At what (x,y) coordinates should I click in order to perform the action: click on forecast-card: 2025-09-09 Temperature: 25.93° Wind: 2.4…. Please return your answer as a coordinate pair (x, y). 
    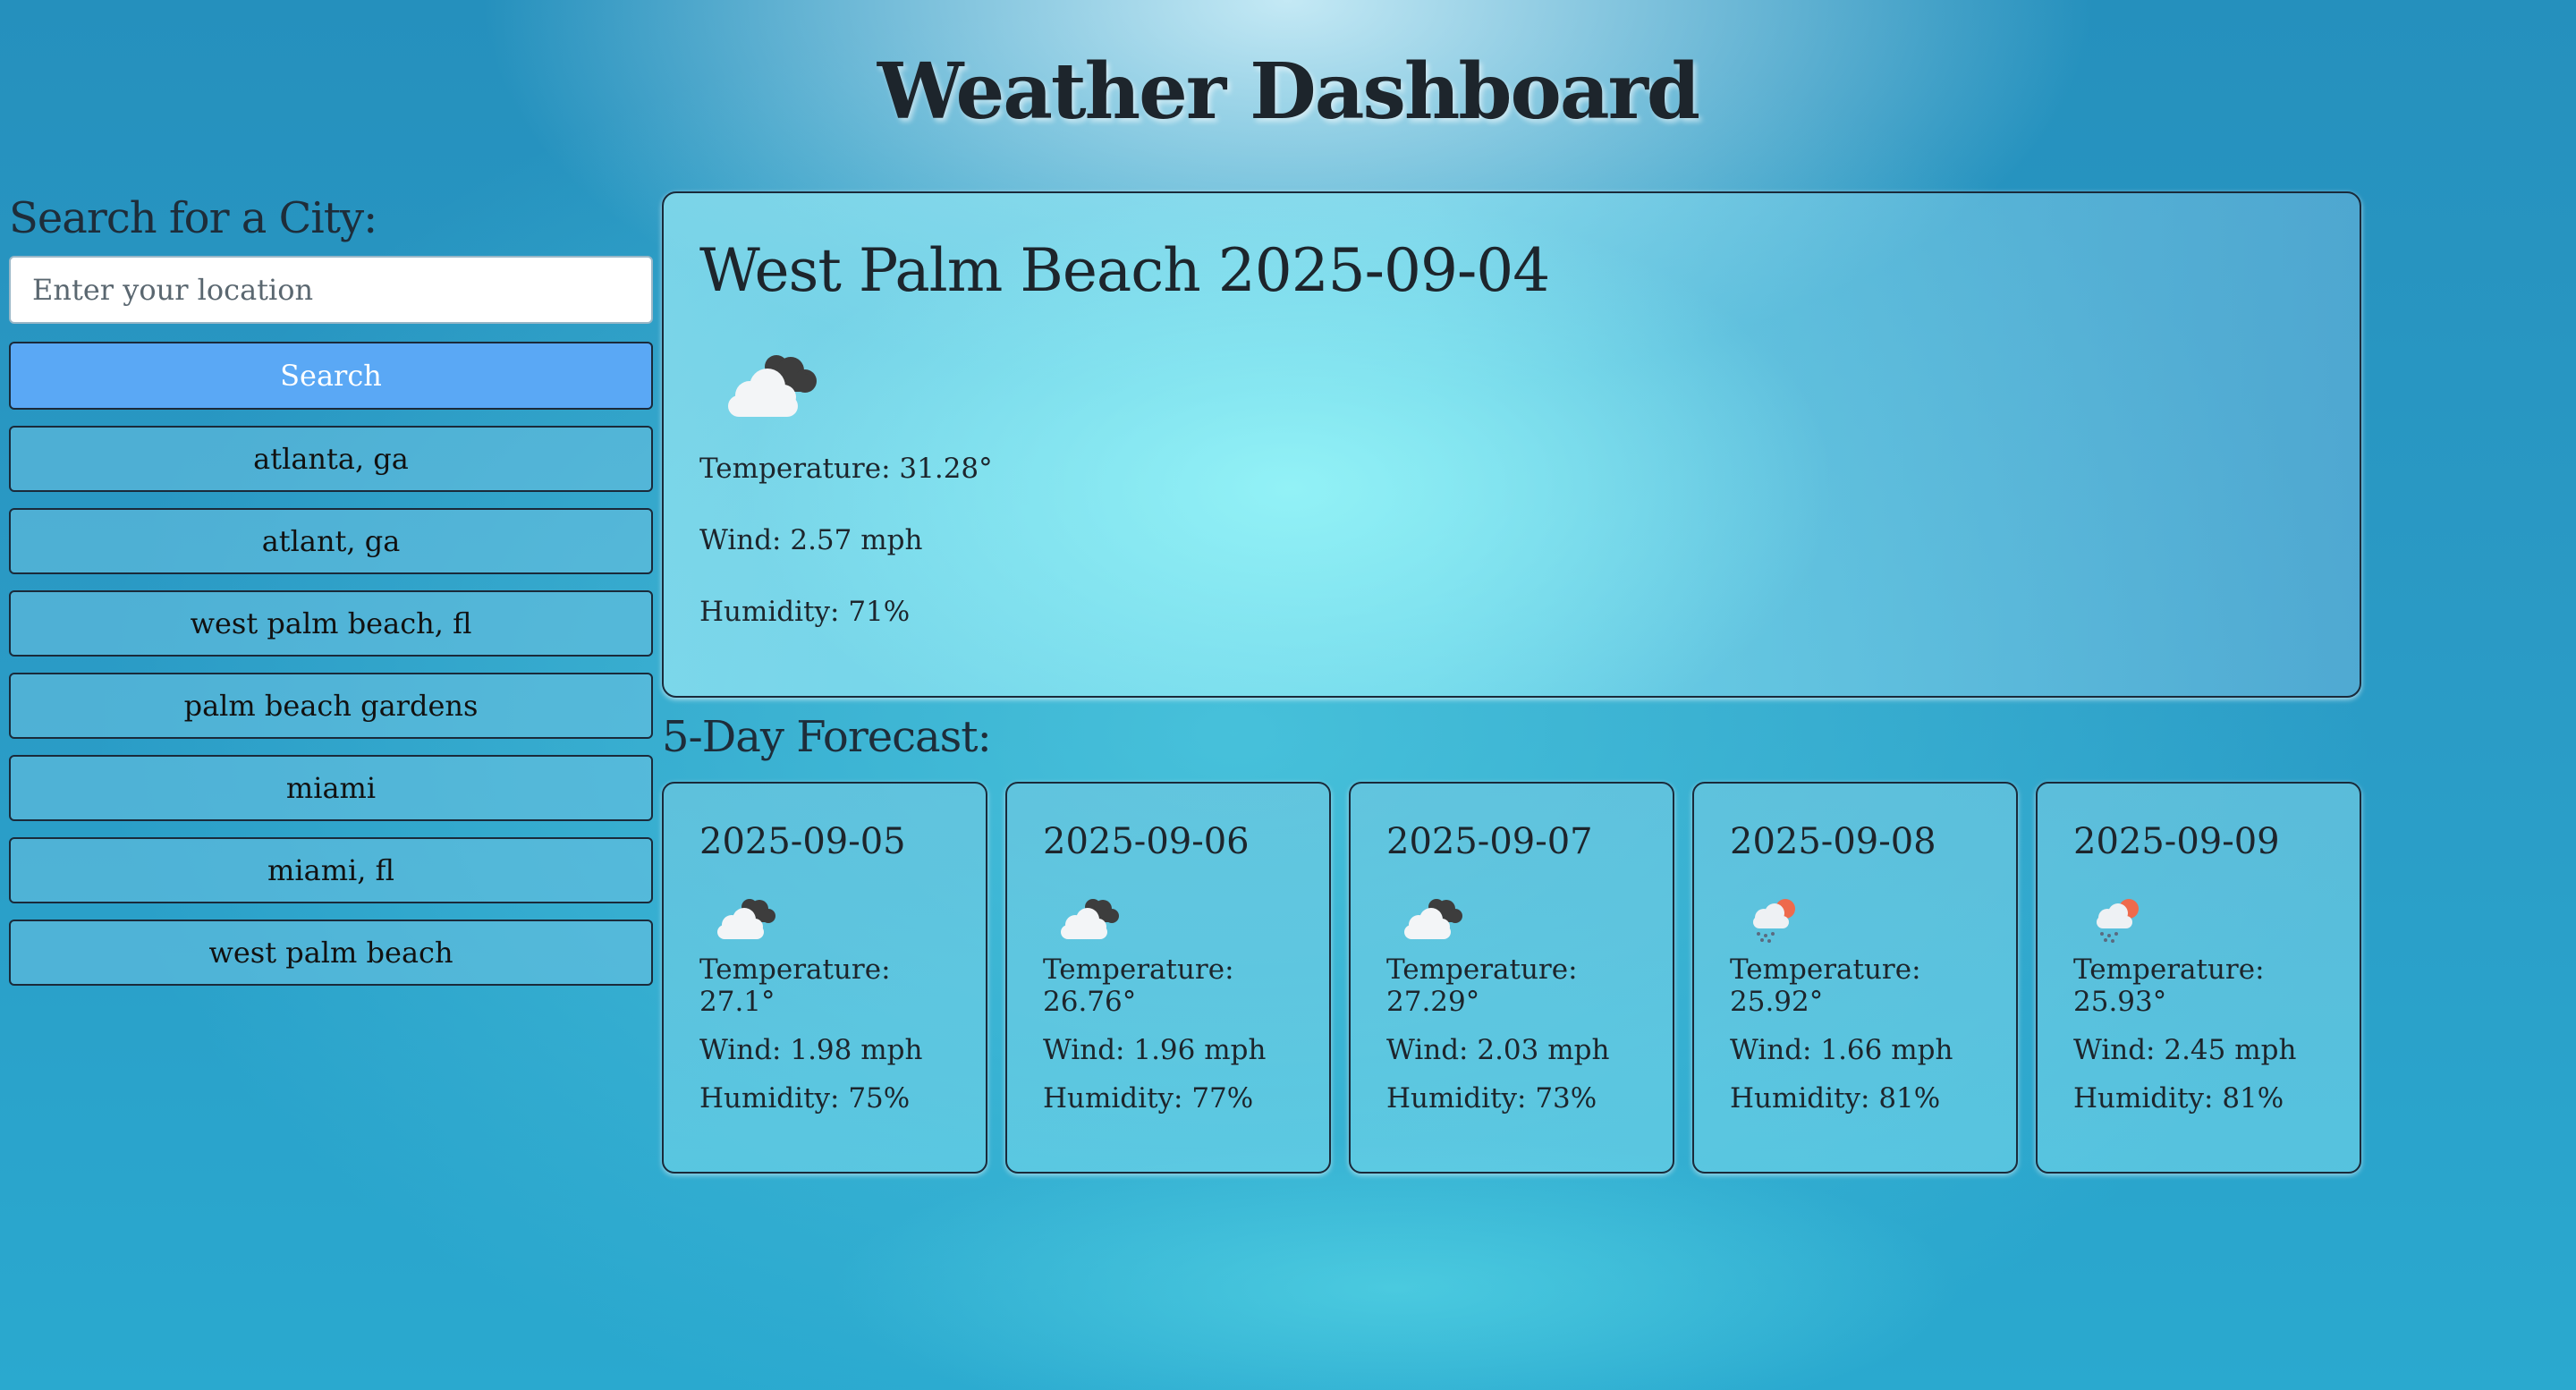
    Looking at the image, I should click on (2198, 978).